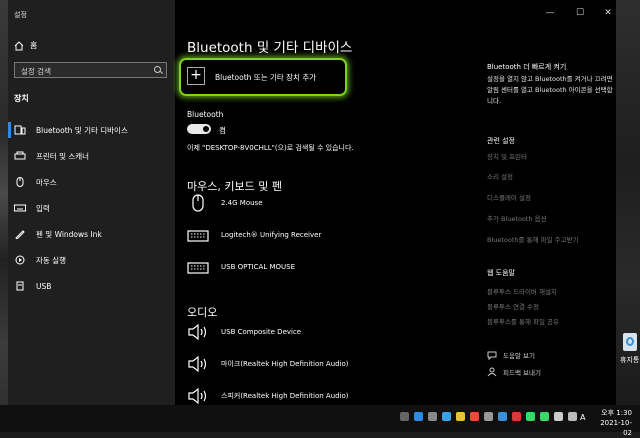 The width and height of the screenshot is (640, 438). Describe the element at coordinates (616, 428) in the screenshot. I see `clock-date: 2021-10-02` at that location.